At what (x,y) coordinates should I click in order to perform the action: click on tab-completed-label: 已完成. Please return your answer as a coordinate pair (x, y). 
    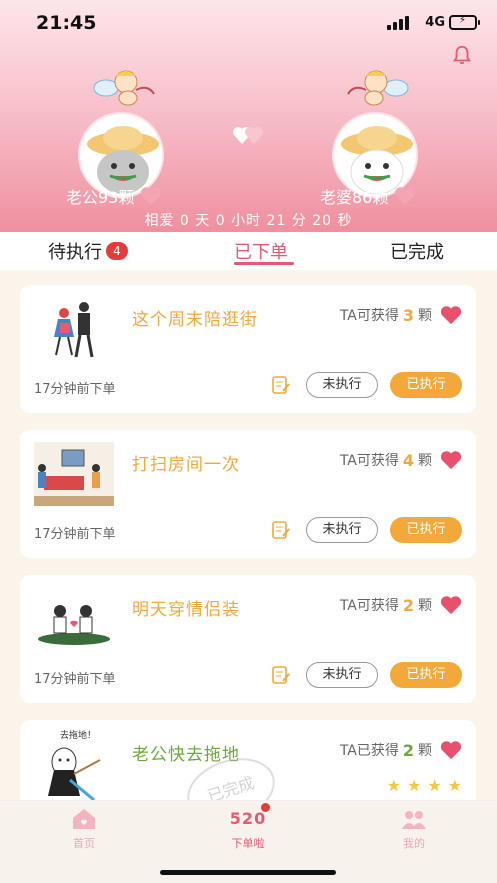
    Looking at the image, I should click on (417, 252).